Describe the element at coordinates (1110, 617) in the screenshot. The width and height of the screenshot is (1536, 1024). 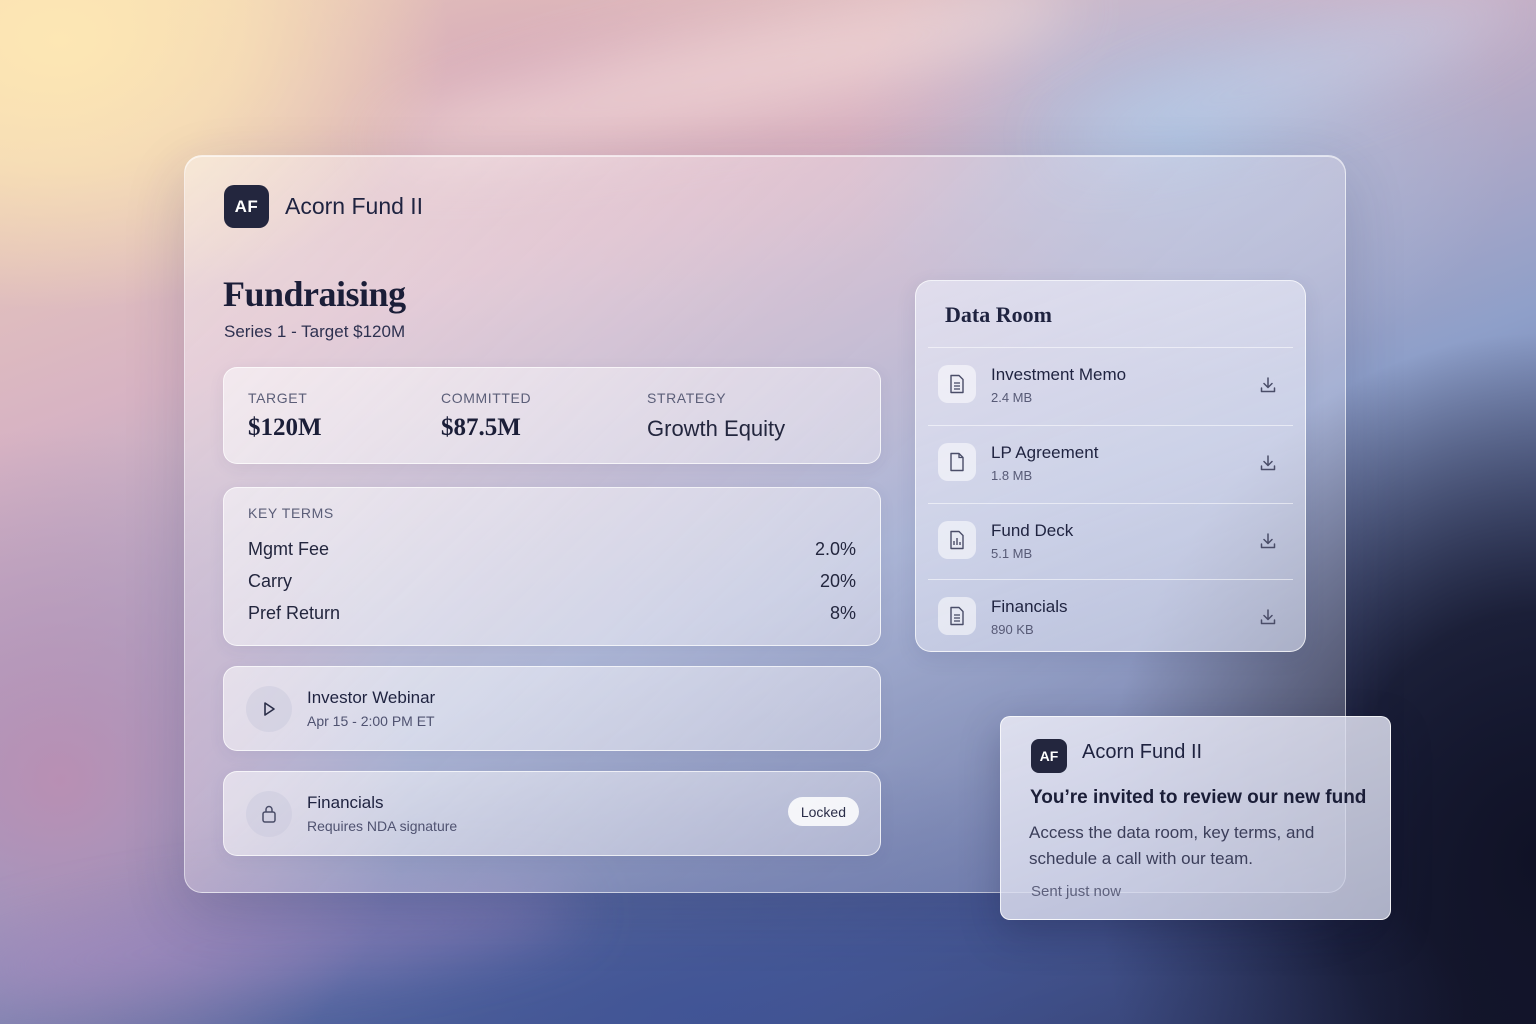
I see `data-room-file: Financials 890 KB` at that location.